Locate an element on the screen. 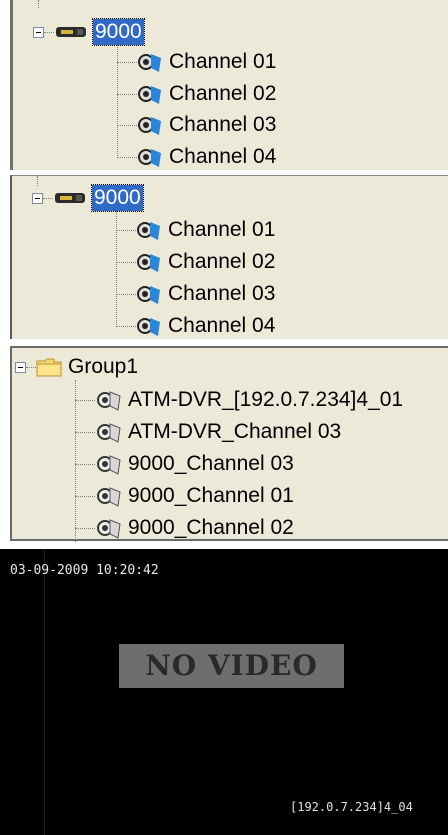  group-channel-node: 9000_Channel 01 is located at coordinates (195, 496).